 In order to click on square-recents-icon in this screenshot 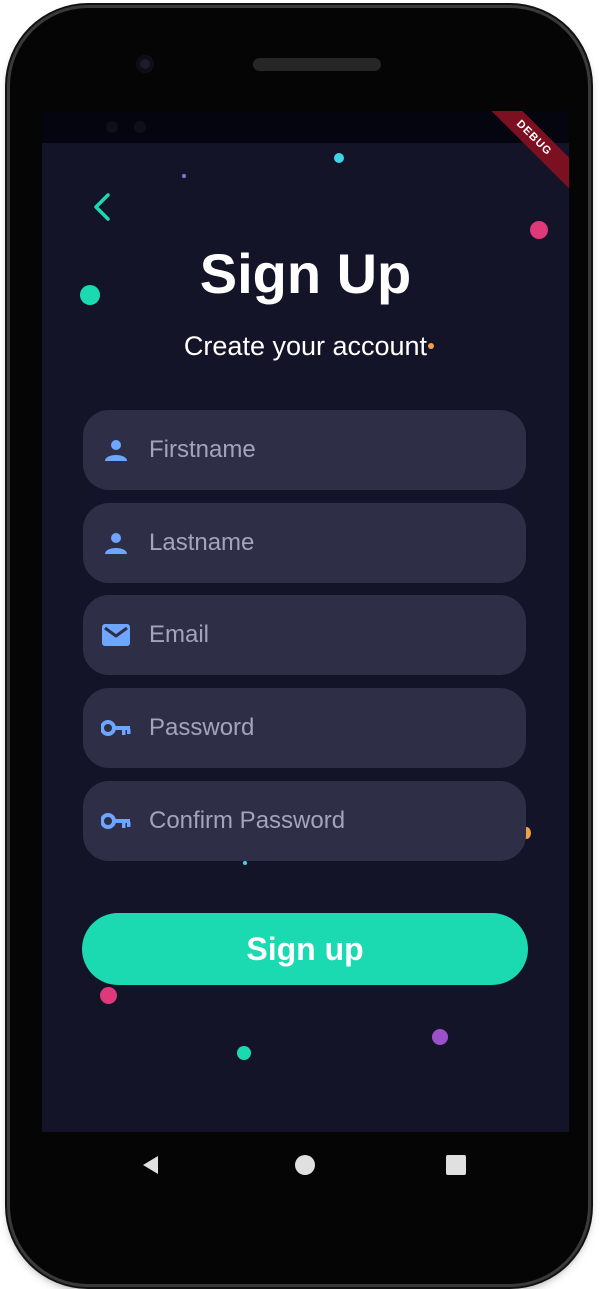, I will do `click(456, 1165)`.